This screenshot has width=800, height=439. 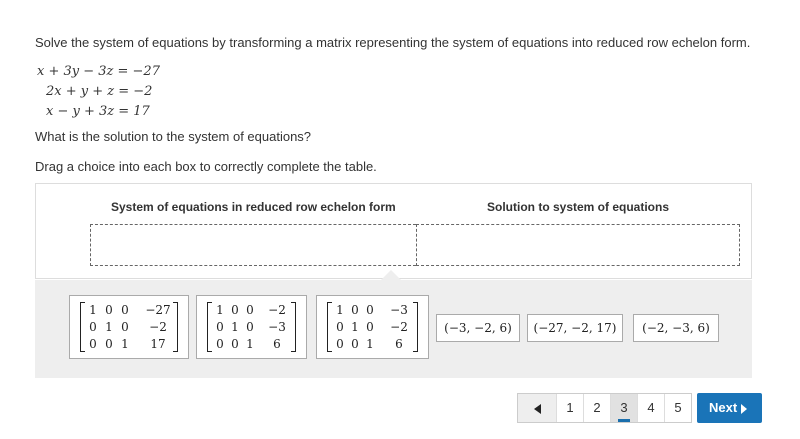 I want to click on matrix-row: 0 1 0 −3, so click(x=251, y=328).